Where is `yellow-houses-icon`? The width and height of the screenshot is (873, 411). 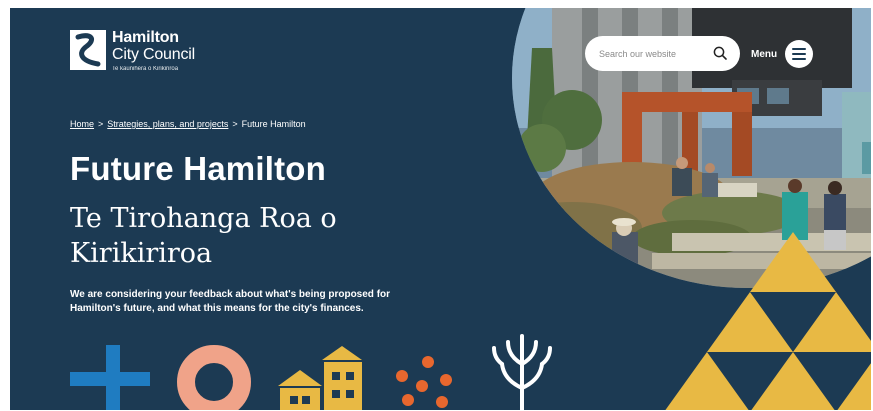
yellow-houses-icon is located at coordinates (320, 378).